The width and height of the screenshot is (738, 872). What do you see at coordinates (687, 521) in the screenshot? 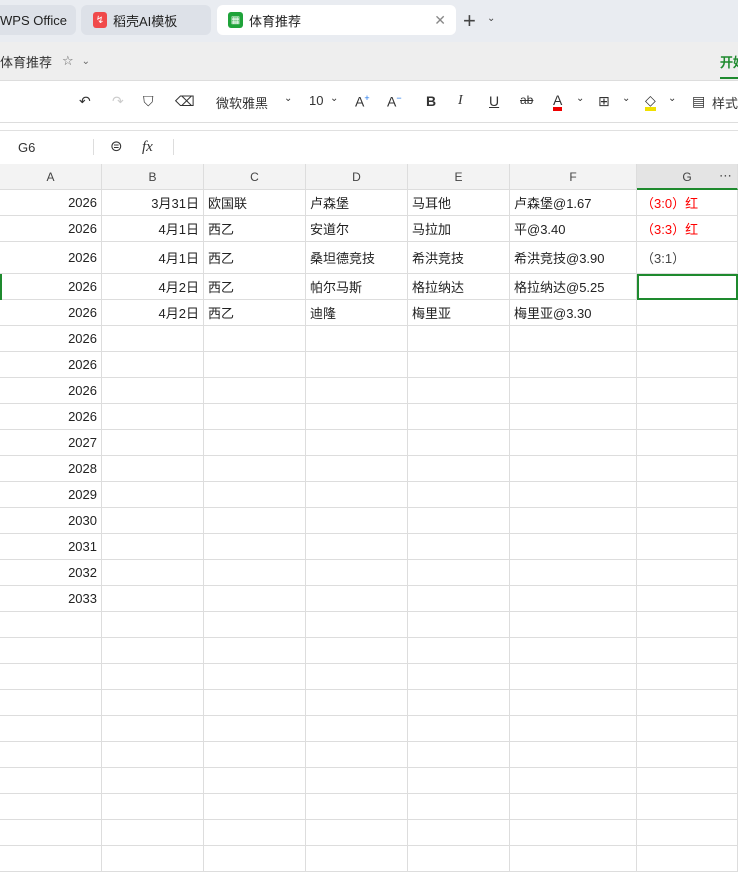
I see `cell-g13` at bounding box center [687, 521].